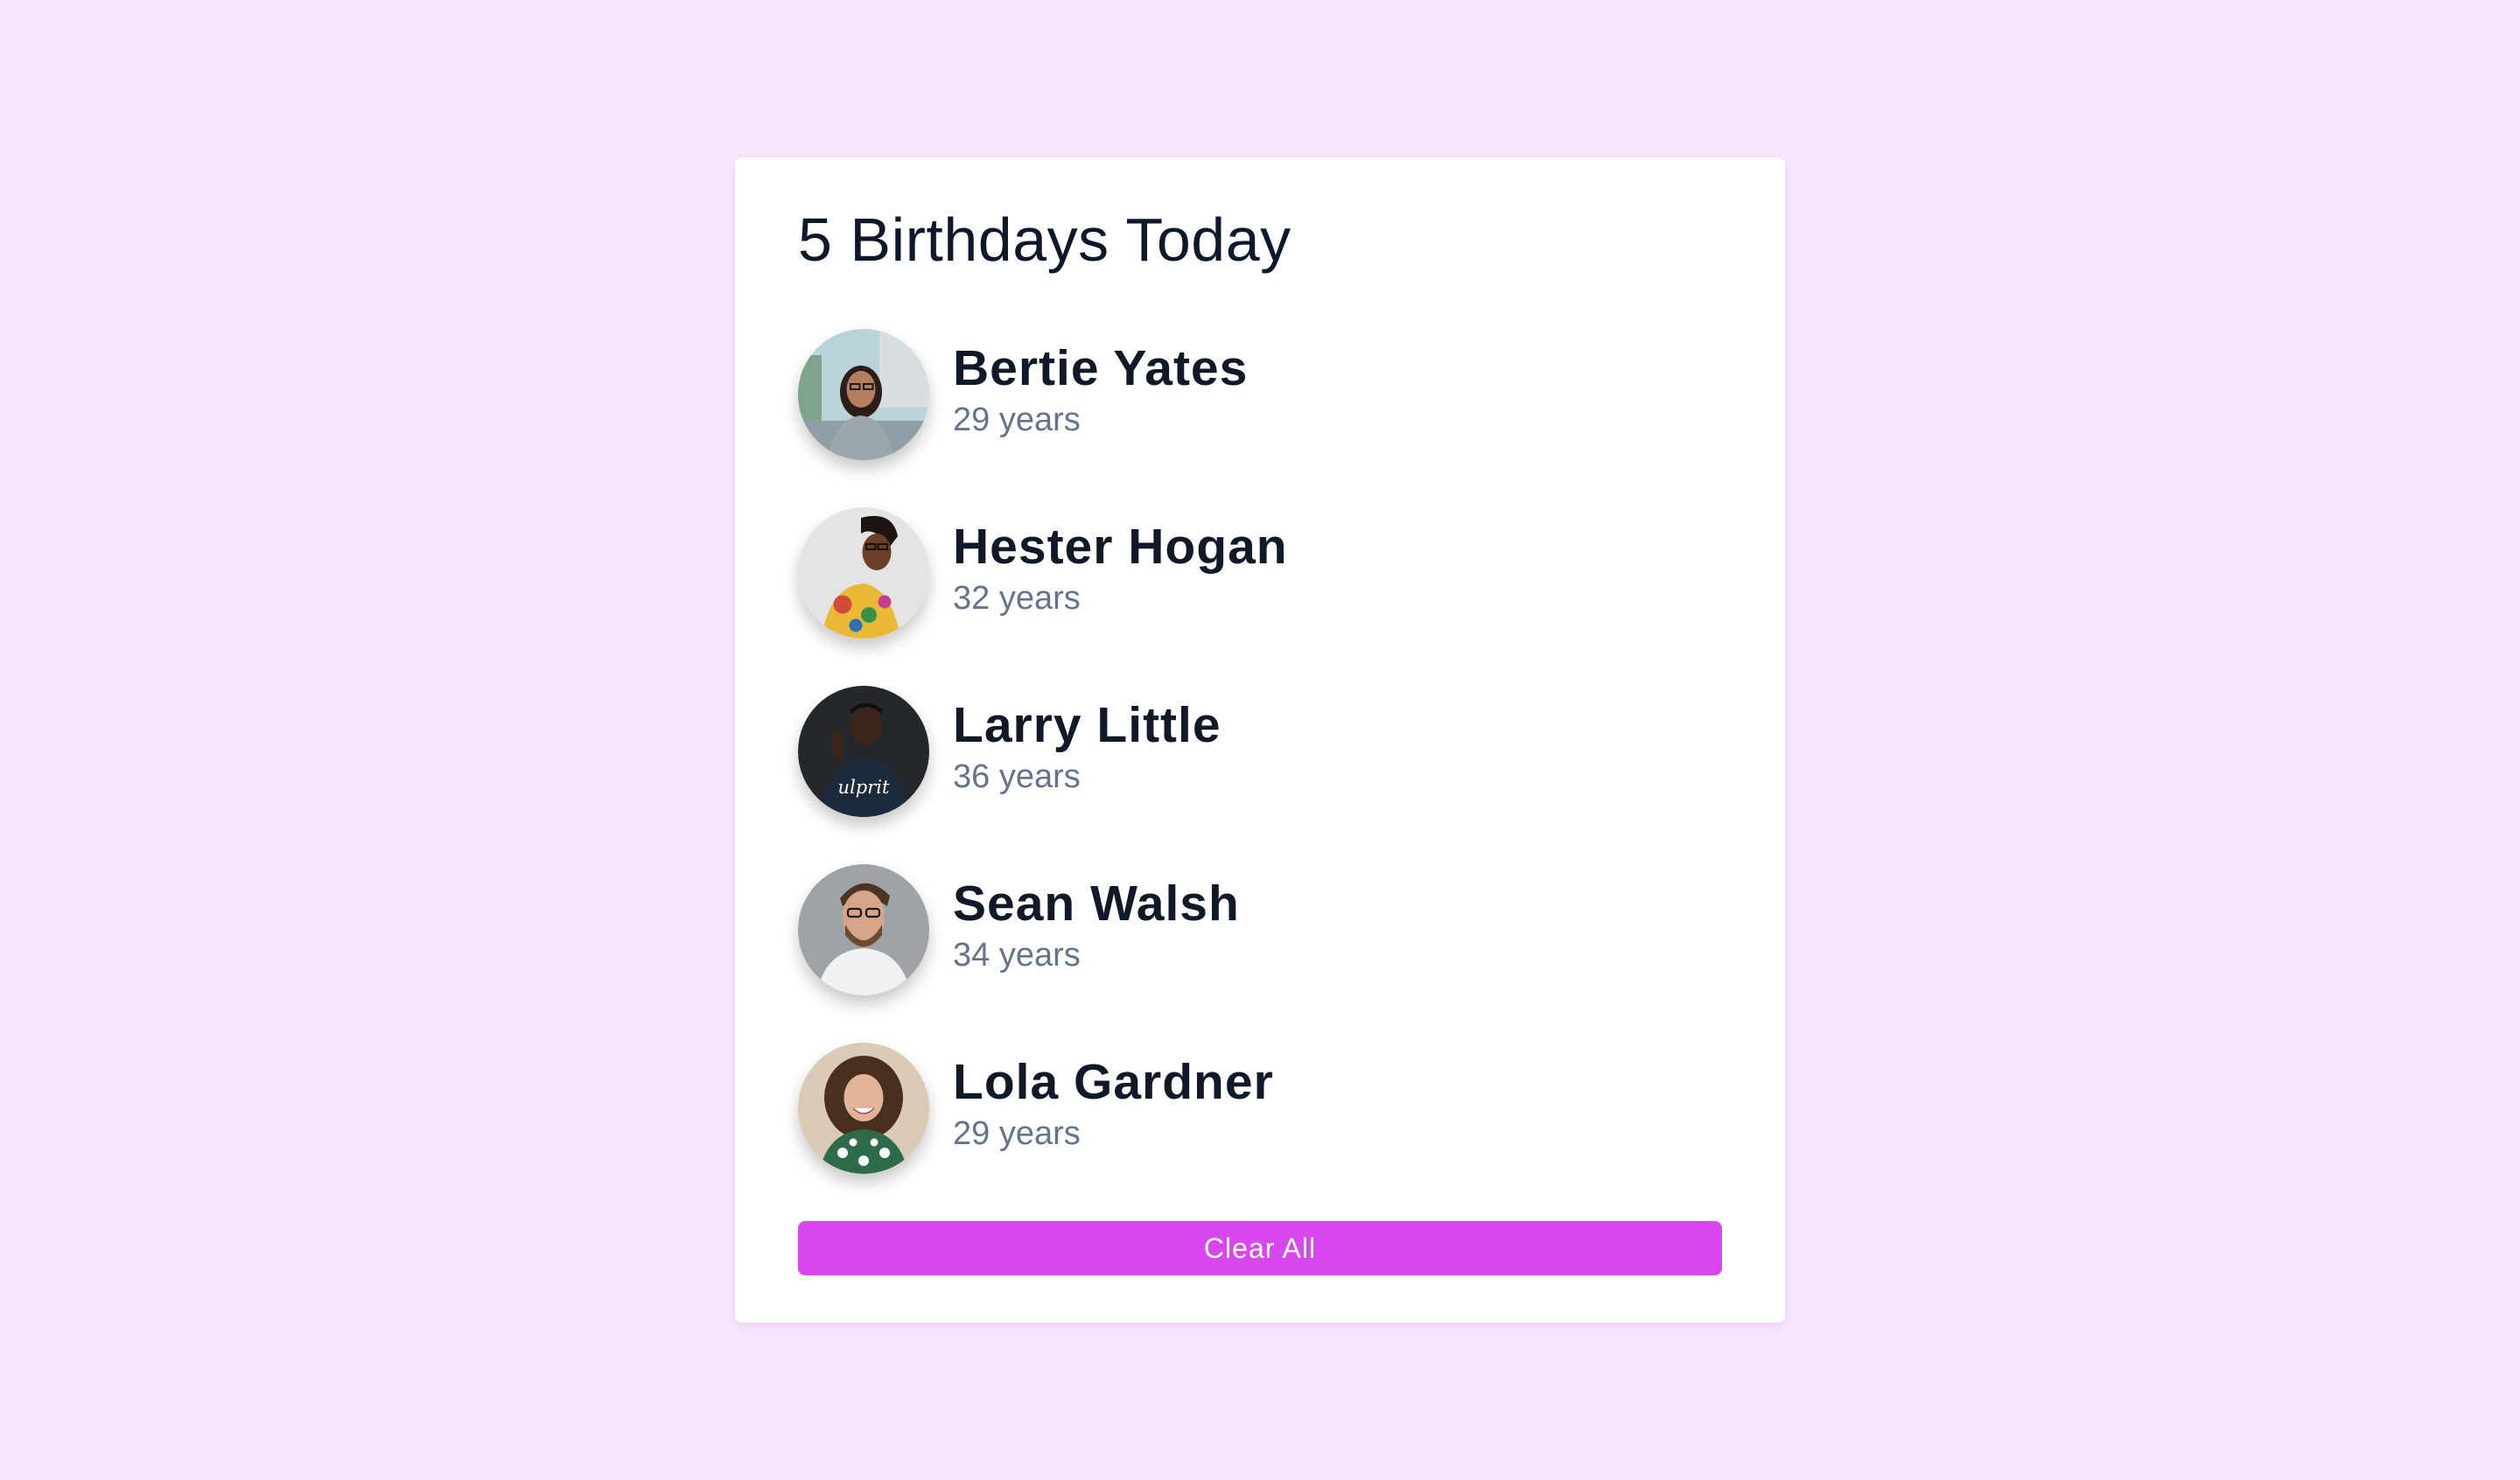 This screenshot has width=2520, height=1480. I want to click on person-name: Sean Walsh, so click(1096, 904).